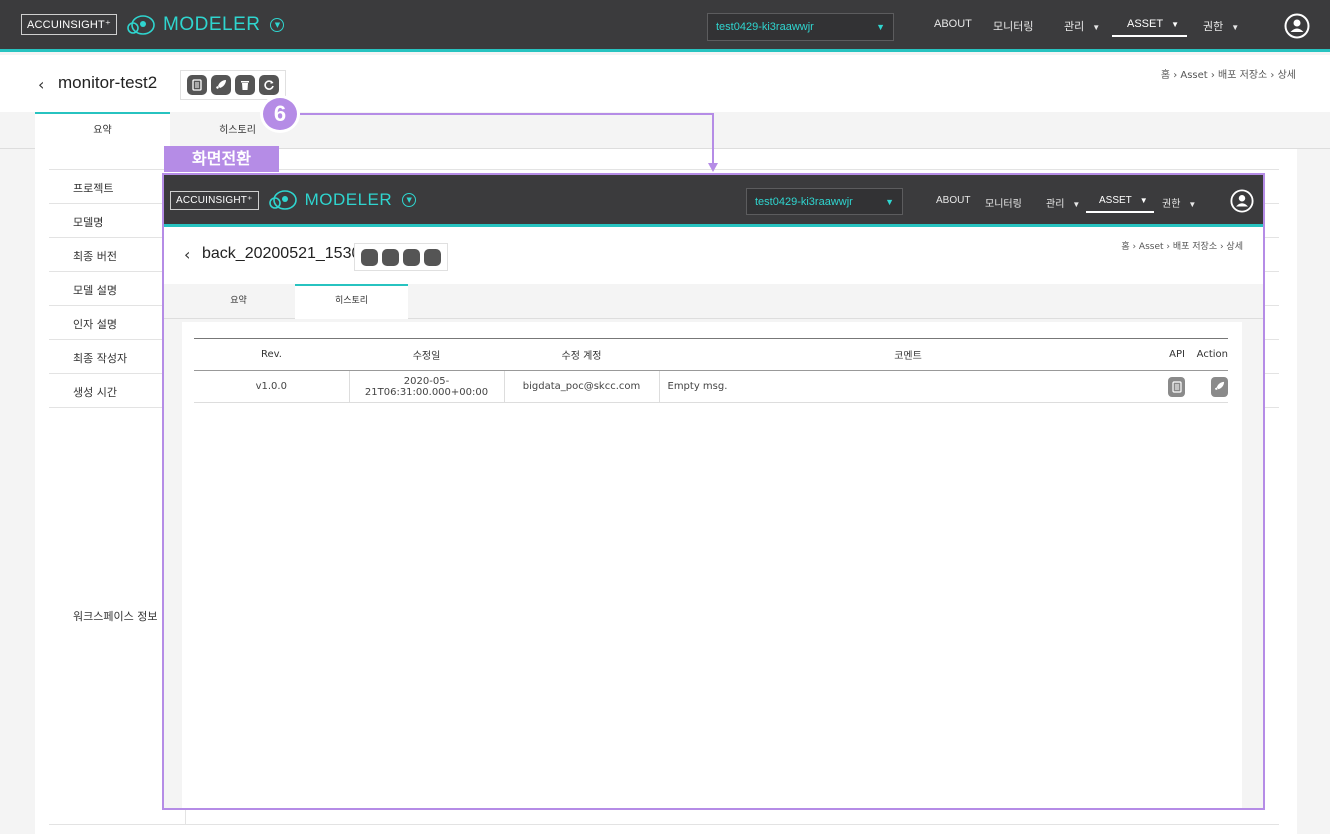 The width and height of the screenshot is (1330, 834). I want to click on overlay-nav-about: ABOUT, so click(953, 200).